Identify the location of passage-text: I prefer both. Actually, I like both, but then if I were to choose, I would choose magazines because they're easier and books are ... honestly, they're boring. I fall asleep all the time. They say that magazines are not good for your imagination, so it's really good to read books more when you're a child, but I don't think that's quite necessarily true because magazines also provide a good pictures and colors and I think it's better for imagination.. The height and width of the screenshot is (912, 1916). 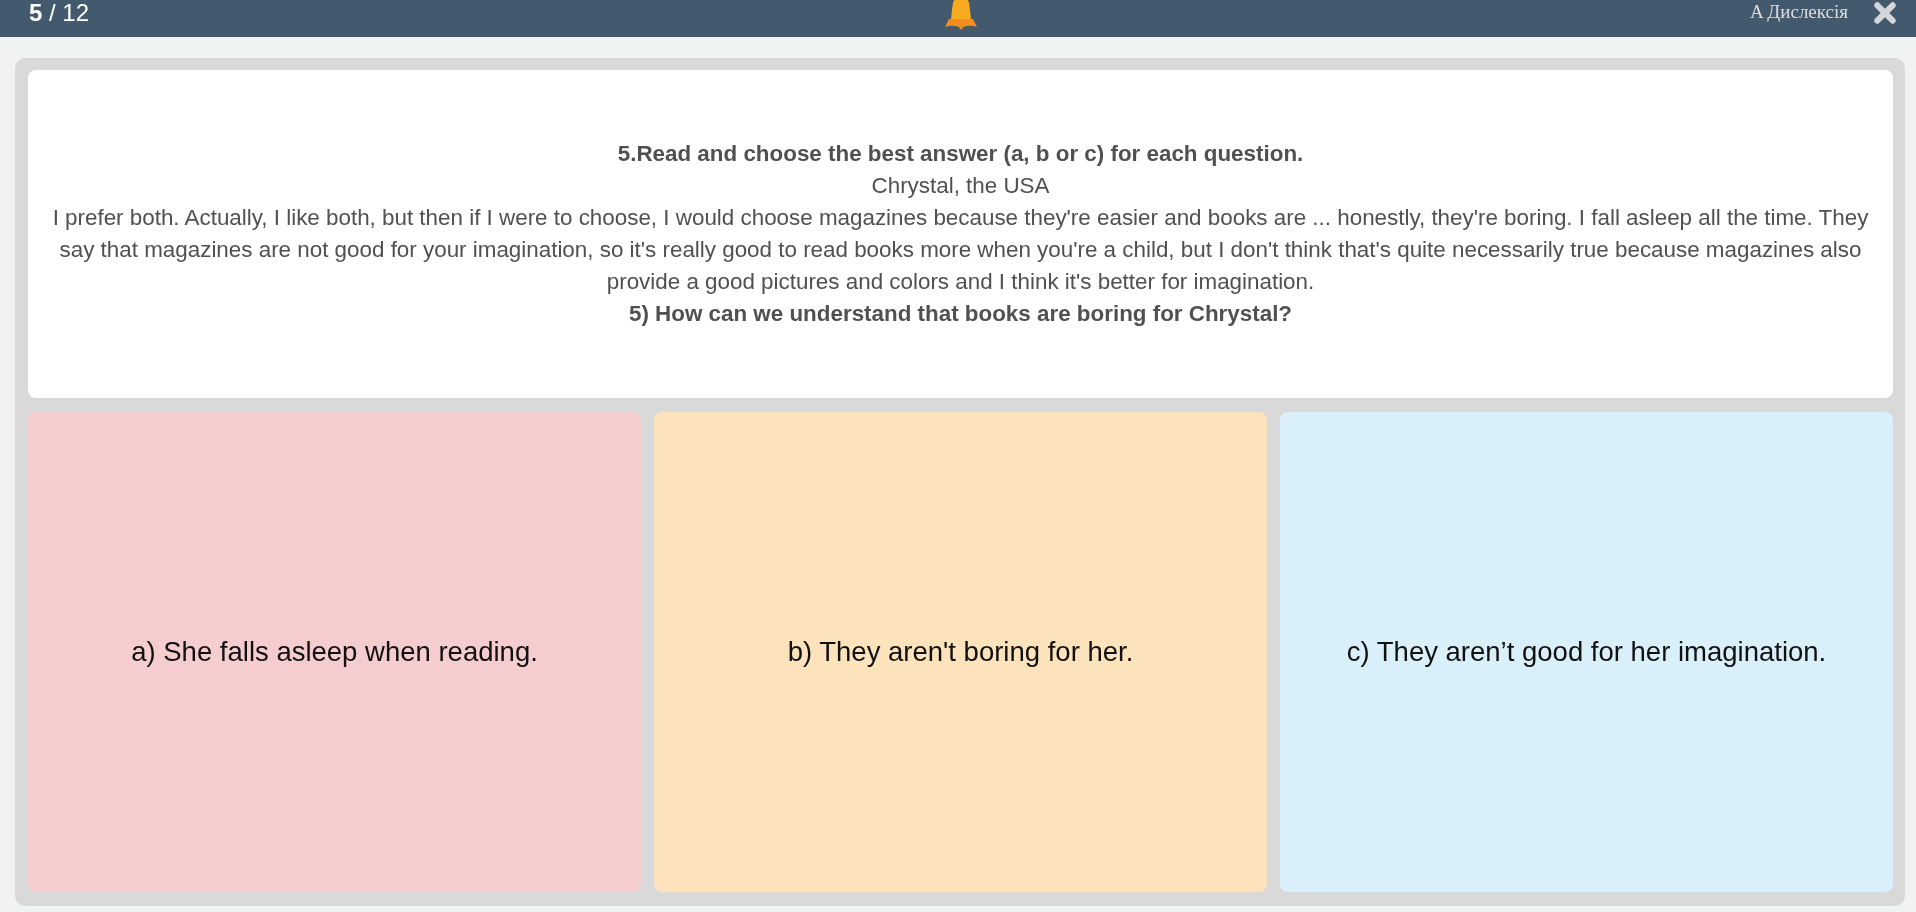
(960, 250).